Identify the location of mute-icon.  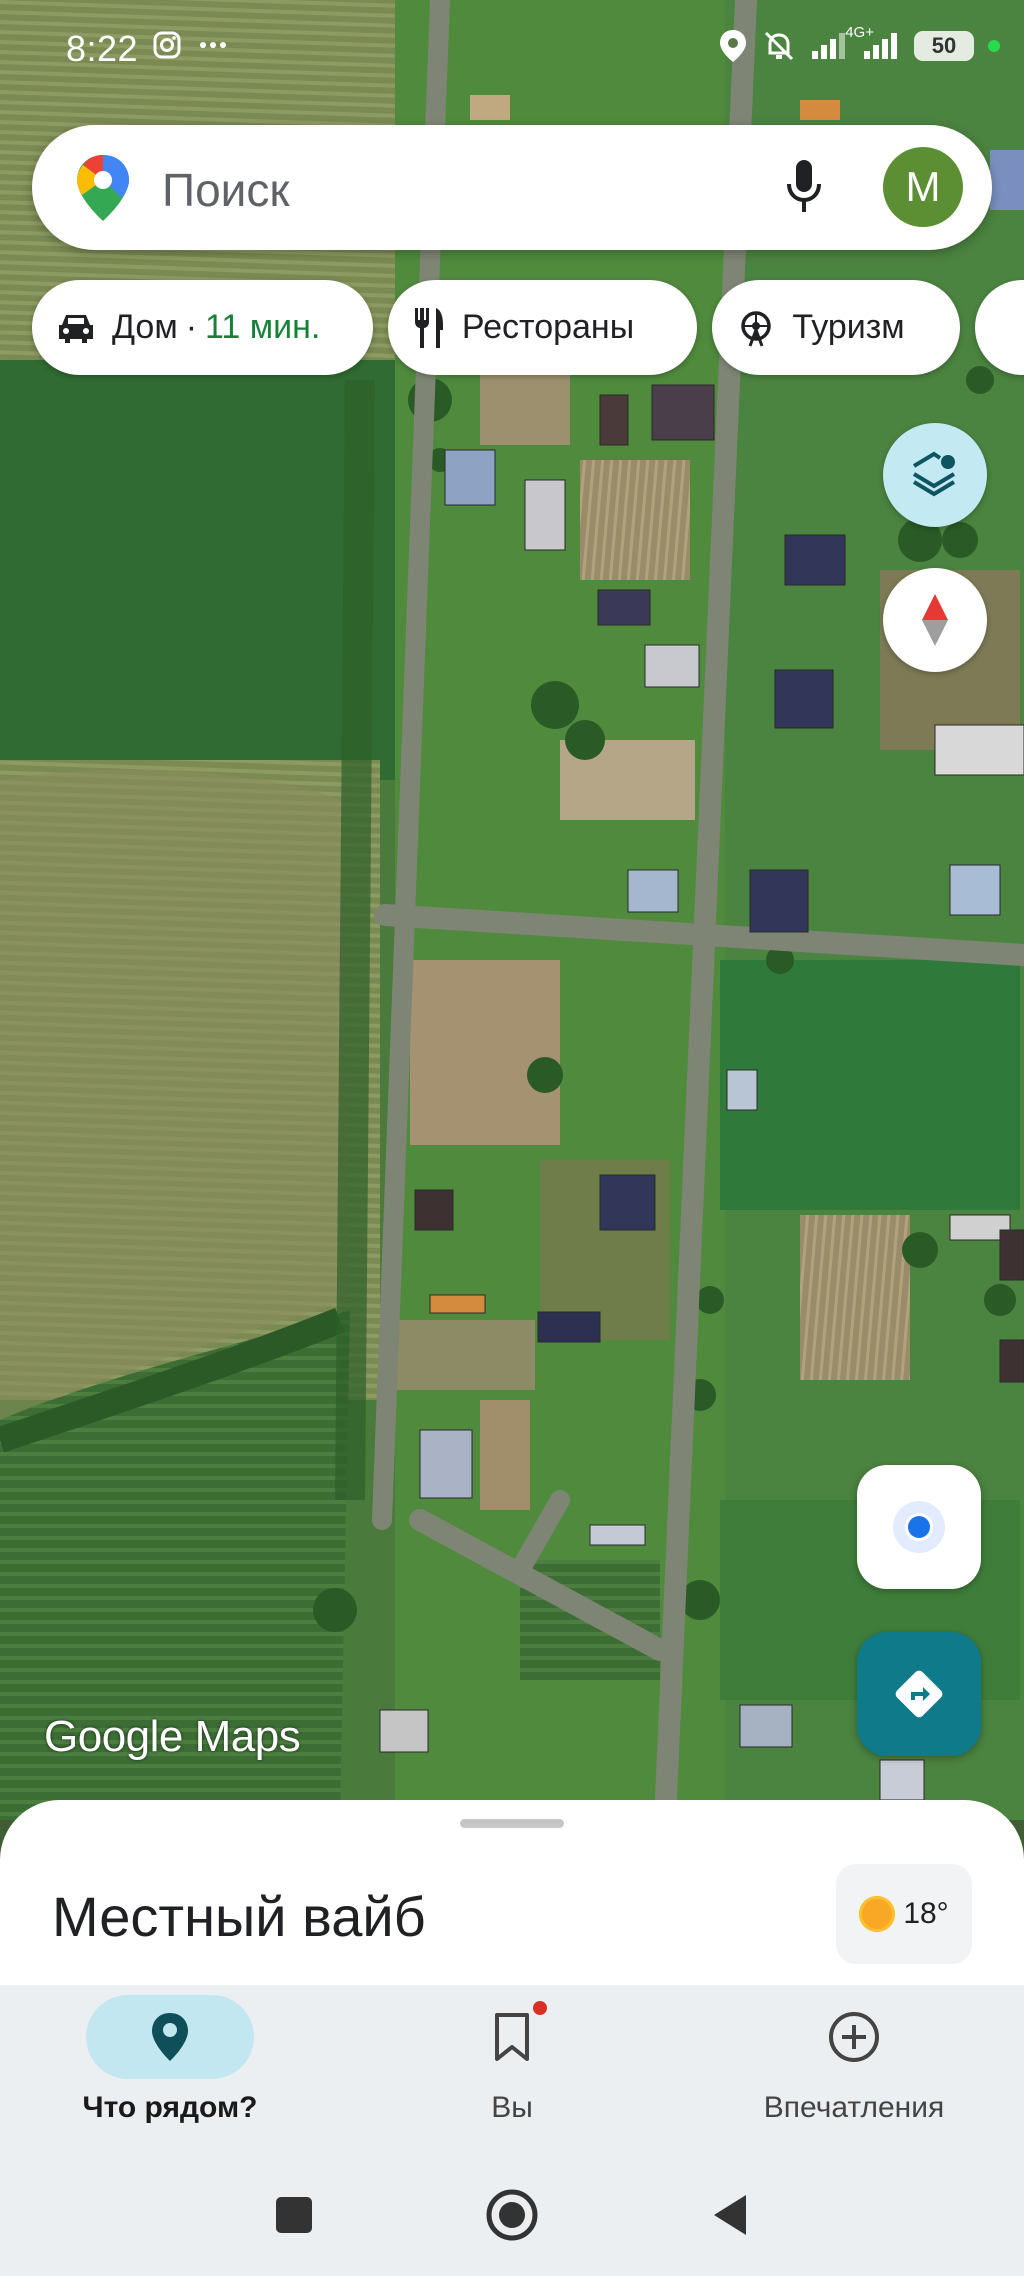
(779, 46).